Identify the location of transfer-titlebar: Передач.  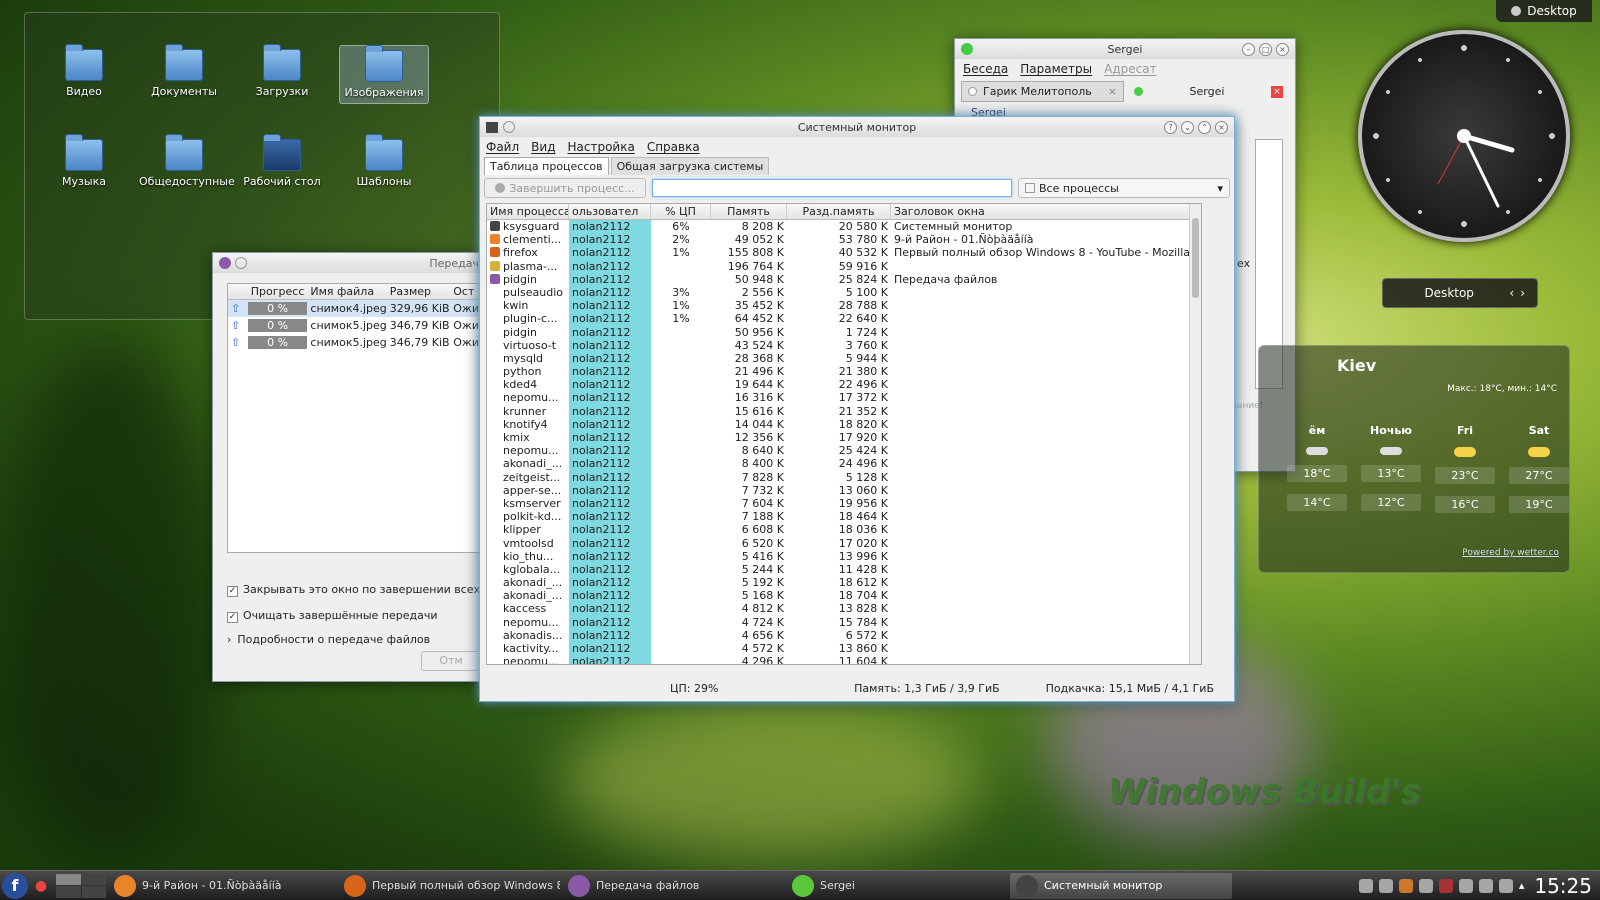
(349, 263).